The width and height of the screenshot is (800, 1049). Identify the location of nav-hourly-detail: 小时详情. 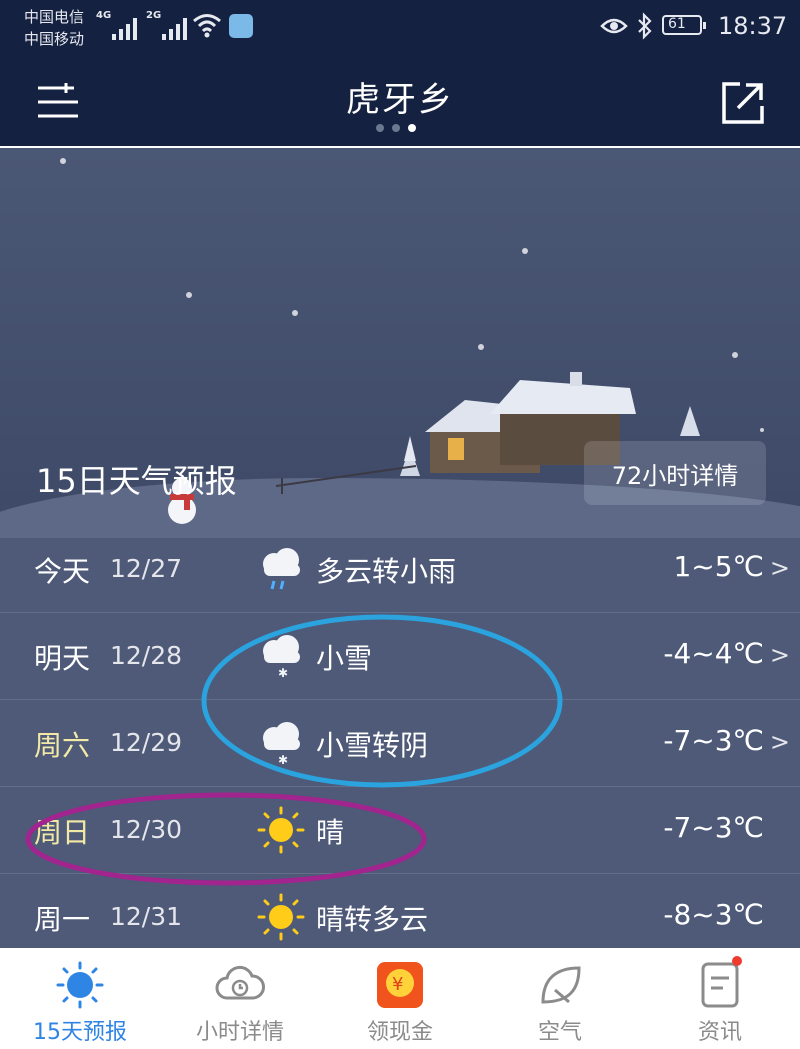
(240, 998).